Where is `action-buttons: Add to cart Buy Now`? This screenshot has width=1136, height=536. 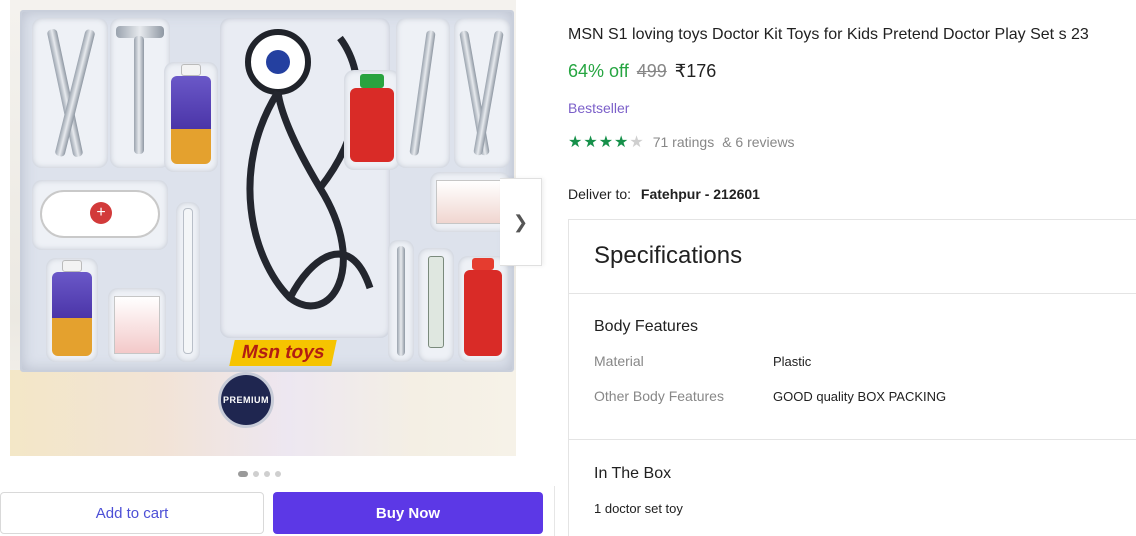
action-buttons: Add to cart Buy Now is located at coordinates (278, 514).